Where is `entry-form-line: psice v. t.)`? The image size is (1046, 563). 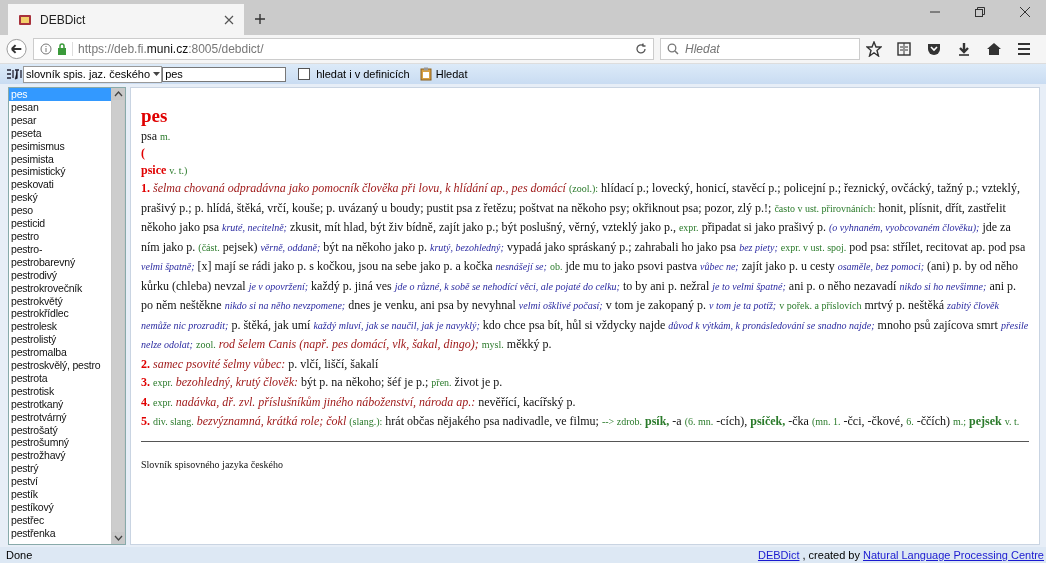 entry-form-line: psice v. t.) is located at coordinates (165, 170).